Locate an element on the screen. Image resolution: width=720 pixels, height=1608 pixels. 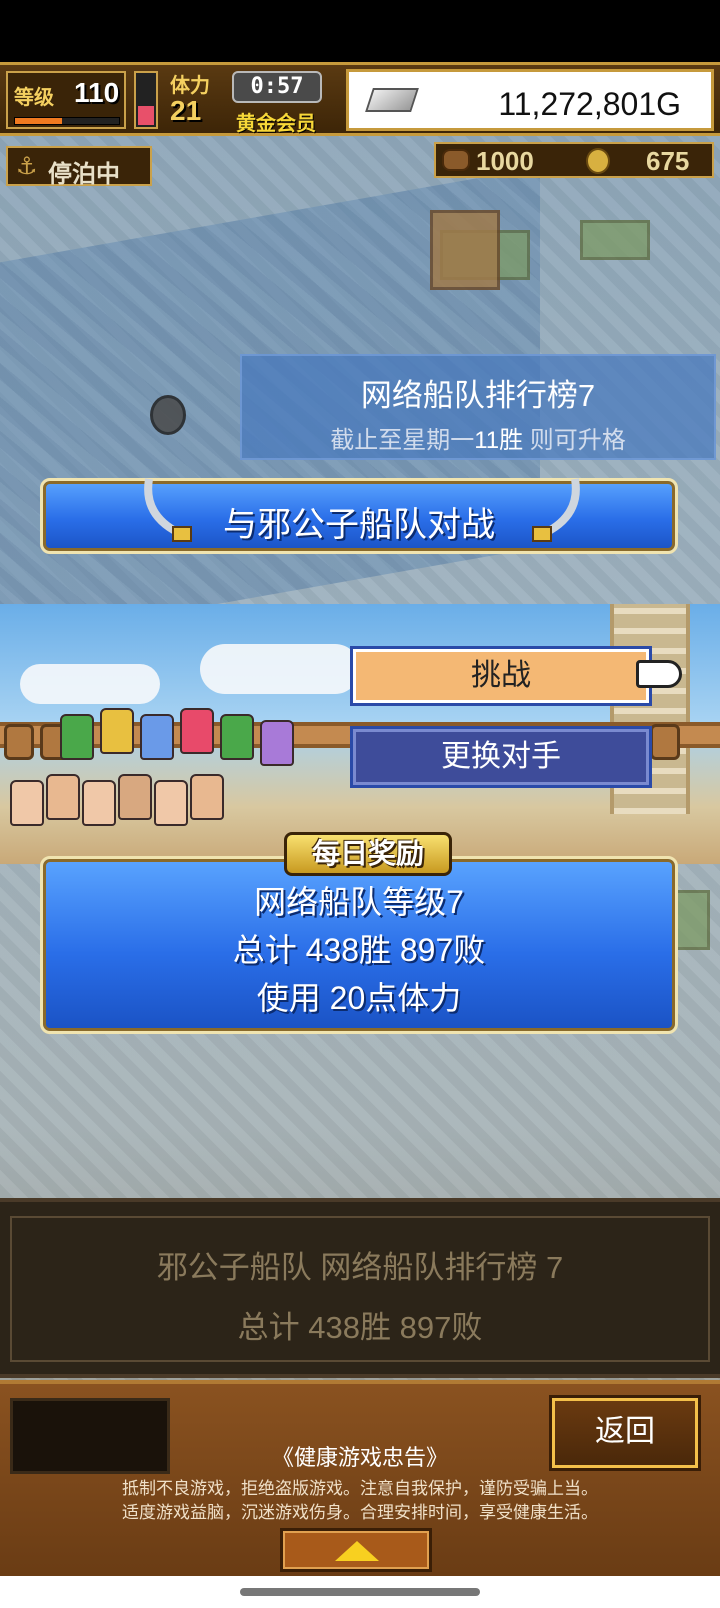
top-hud: 等级 110 体力 21 0:57 黄金会员 11,272,801G is located at coordinates (360, 99).